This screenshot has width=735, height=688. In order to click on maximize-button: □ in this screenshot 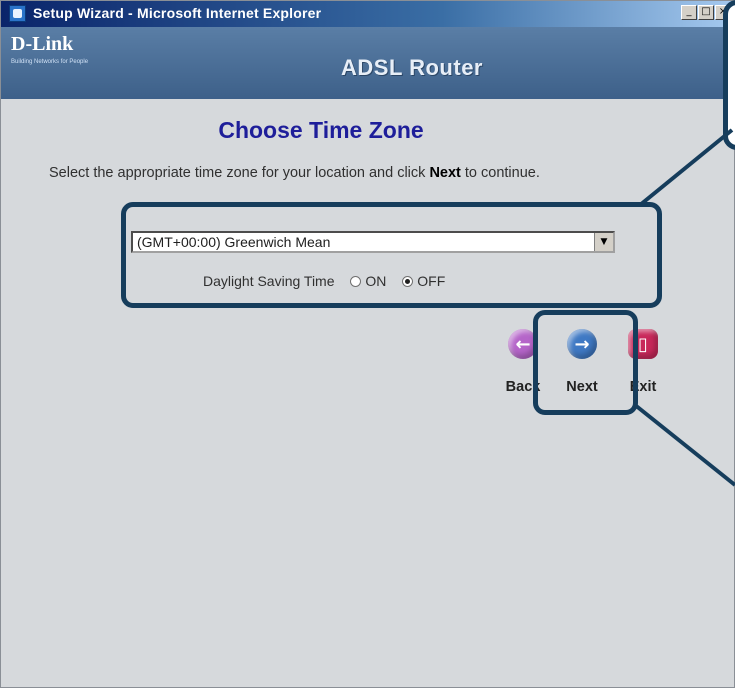, I will do `click(706, 12)`.